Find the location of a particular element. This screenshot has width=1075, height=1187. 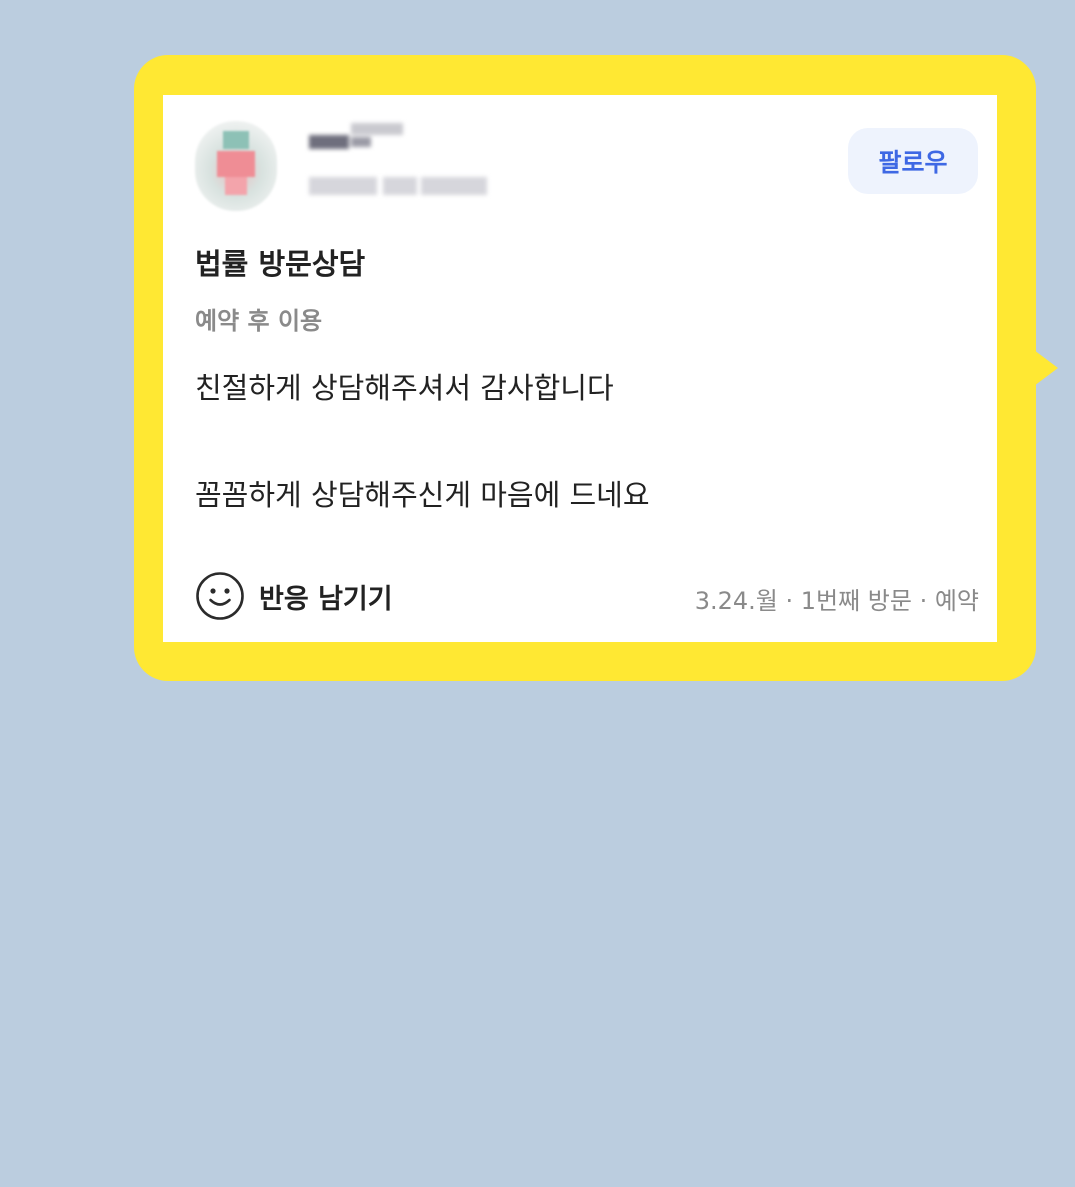

visit-meta: 3.24.월 · 1번째 방문 · 예약 is located at coordinates (836, 601).